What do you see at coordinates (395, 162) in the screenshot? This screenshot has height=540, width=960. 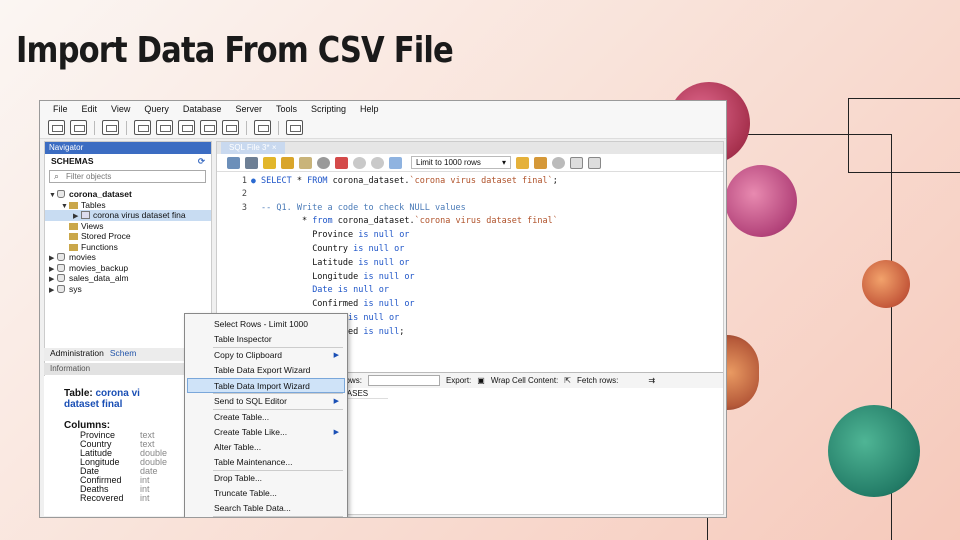 I see `autocommit-icon` at bounding box center [395, 162].